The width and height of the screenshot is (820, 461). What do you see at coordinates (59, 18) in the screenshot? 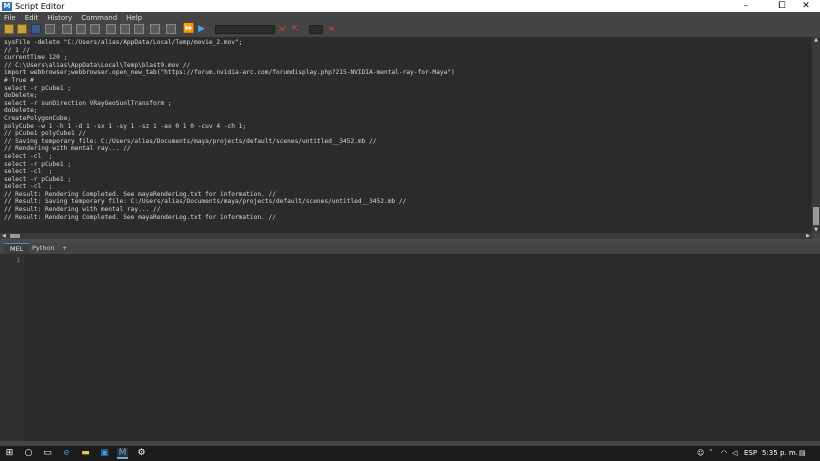
I see `menu-history: History` at bounding box center [59, 18].